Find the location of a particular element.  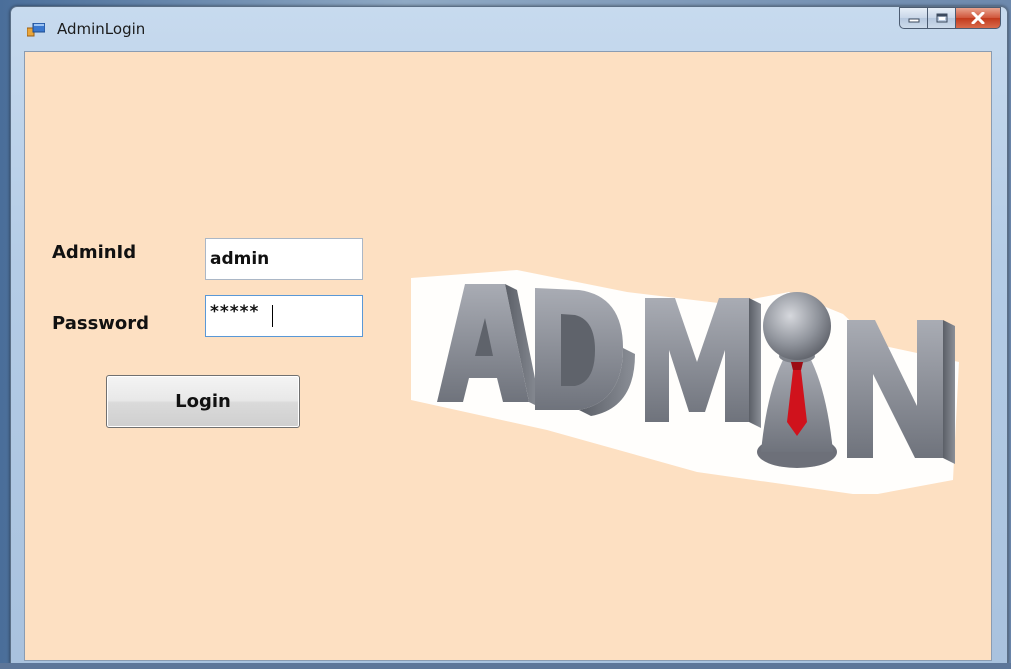

password-masked-value: ***** is located at coordinates (235, 312).